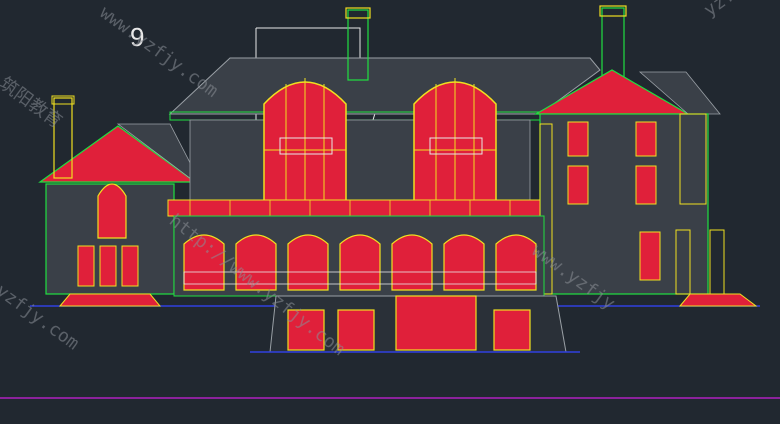 Image resolution: width=780 pixels, height=424 pixels. What do you see at coordinates (384, 86) in the screenshot?
I see `main-roof` at bounding box center [384, 86].